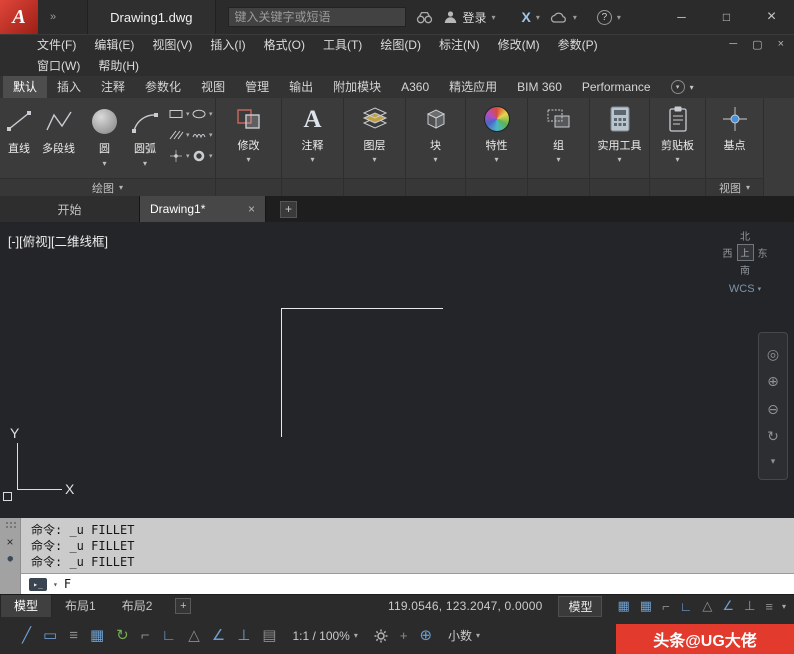 The image size is (794, 654). What do you see at coordinates (424, 17) in the screenshot?
I see `search-icon` at bounding box center [424, 17].